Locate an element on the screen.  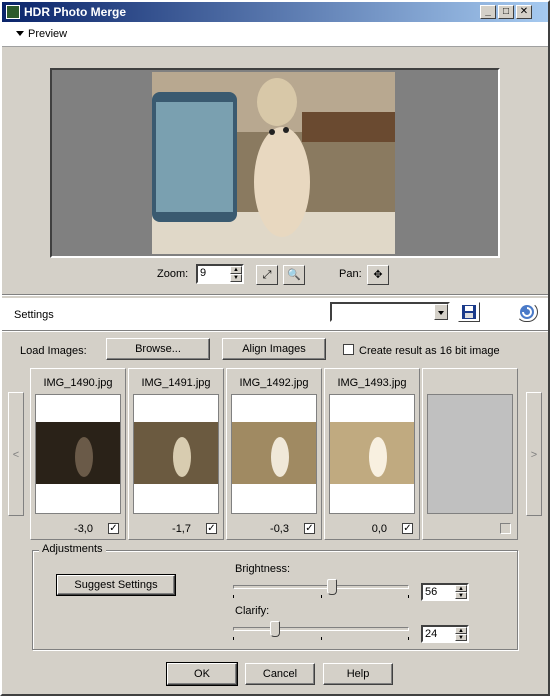
preview-header: Preview is located at coordinates (275, 34).